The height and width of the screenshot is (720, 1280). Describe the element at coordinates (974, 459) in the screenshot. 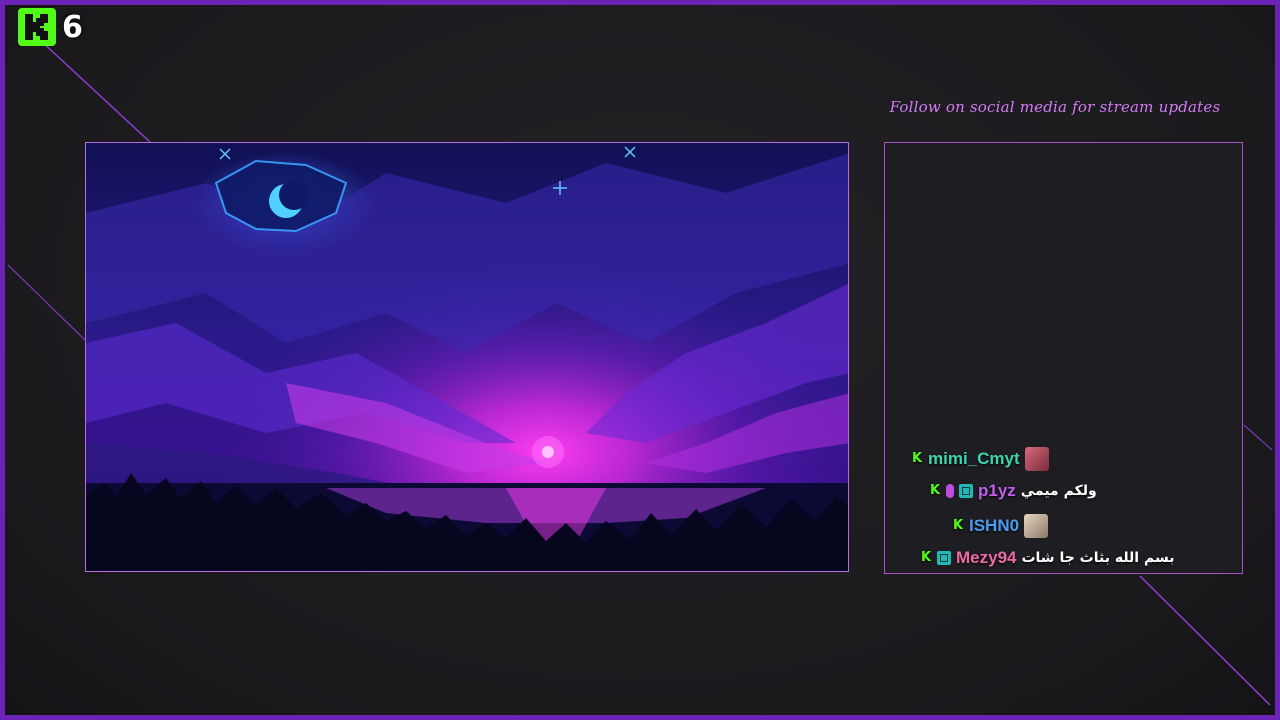

I see `chat-username: mimi_Cmyt` at that location.